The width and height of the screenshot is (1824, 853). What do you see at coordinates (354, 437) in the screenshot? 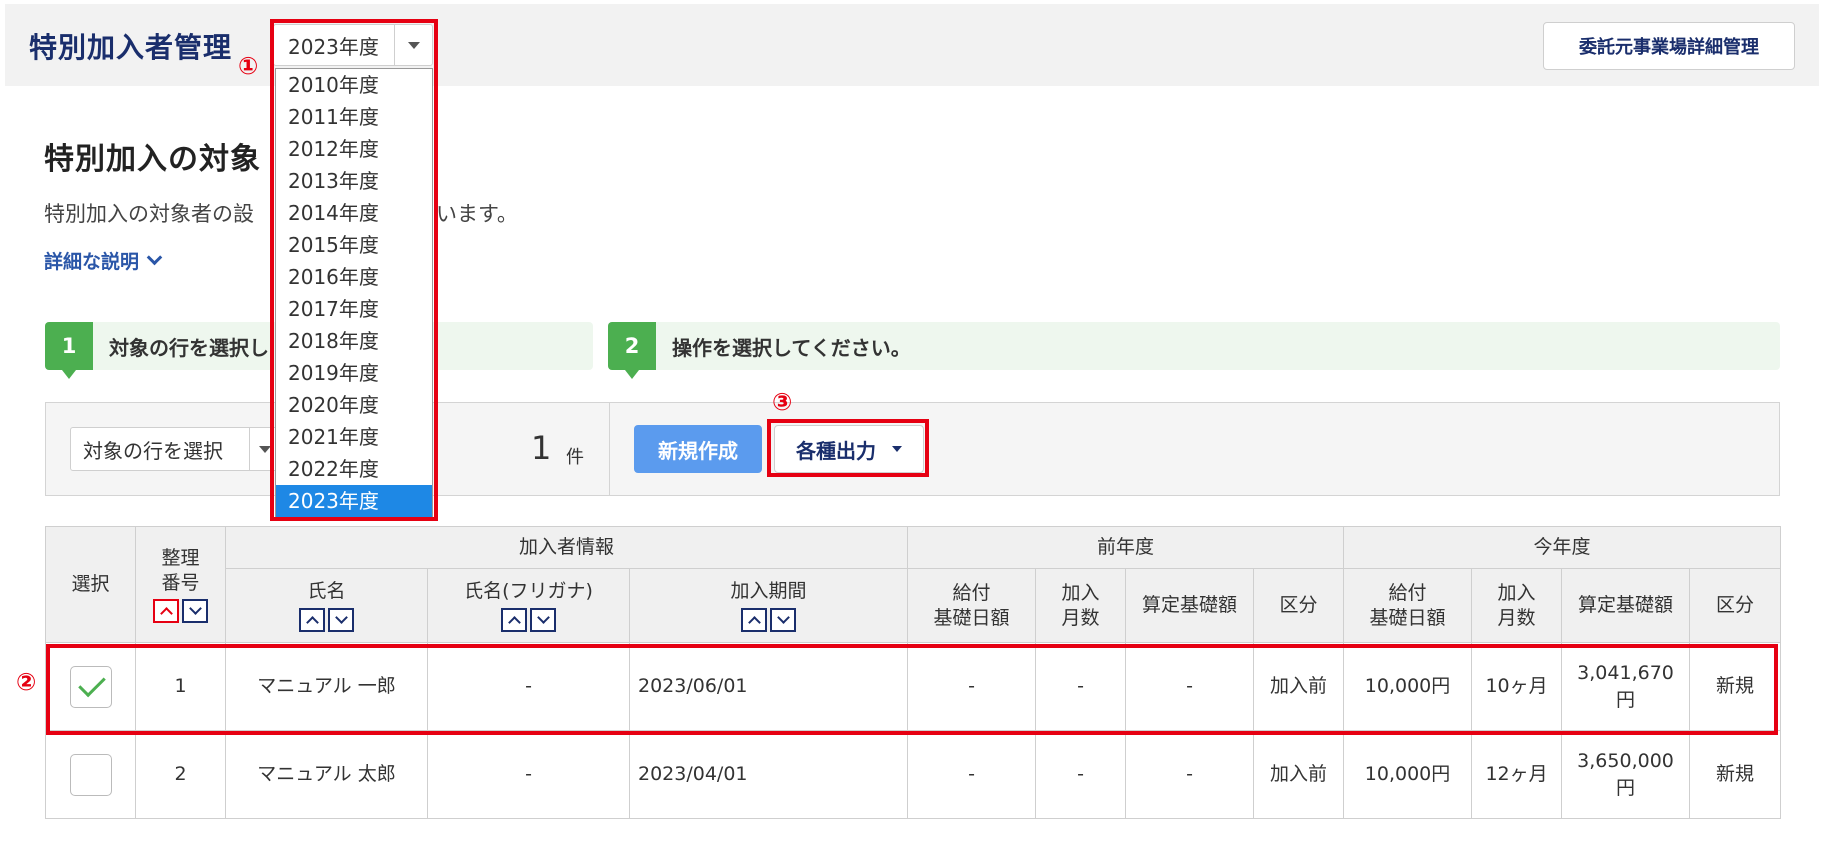
I see `fiscal-year-option: 2021年度` at bounding box center [354, 437].